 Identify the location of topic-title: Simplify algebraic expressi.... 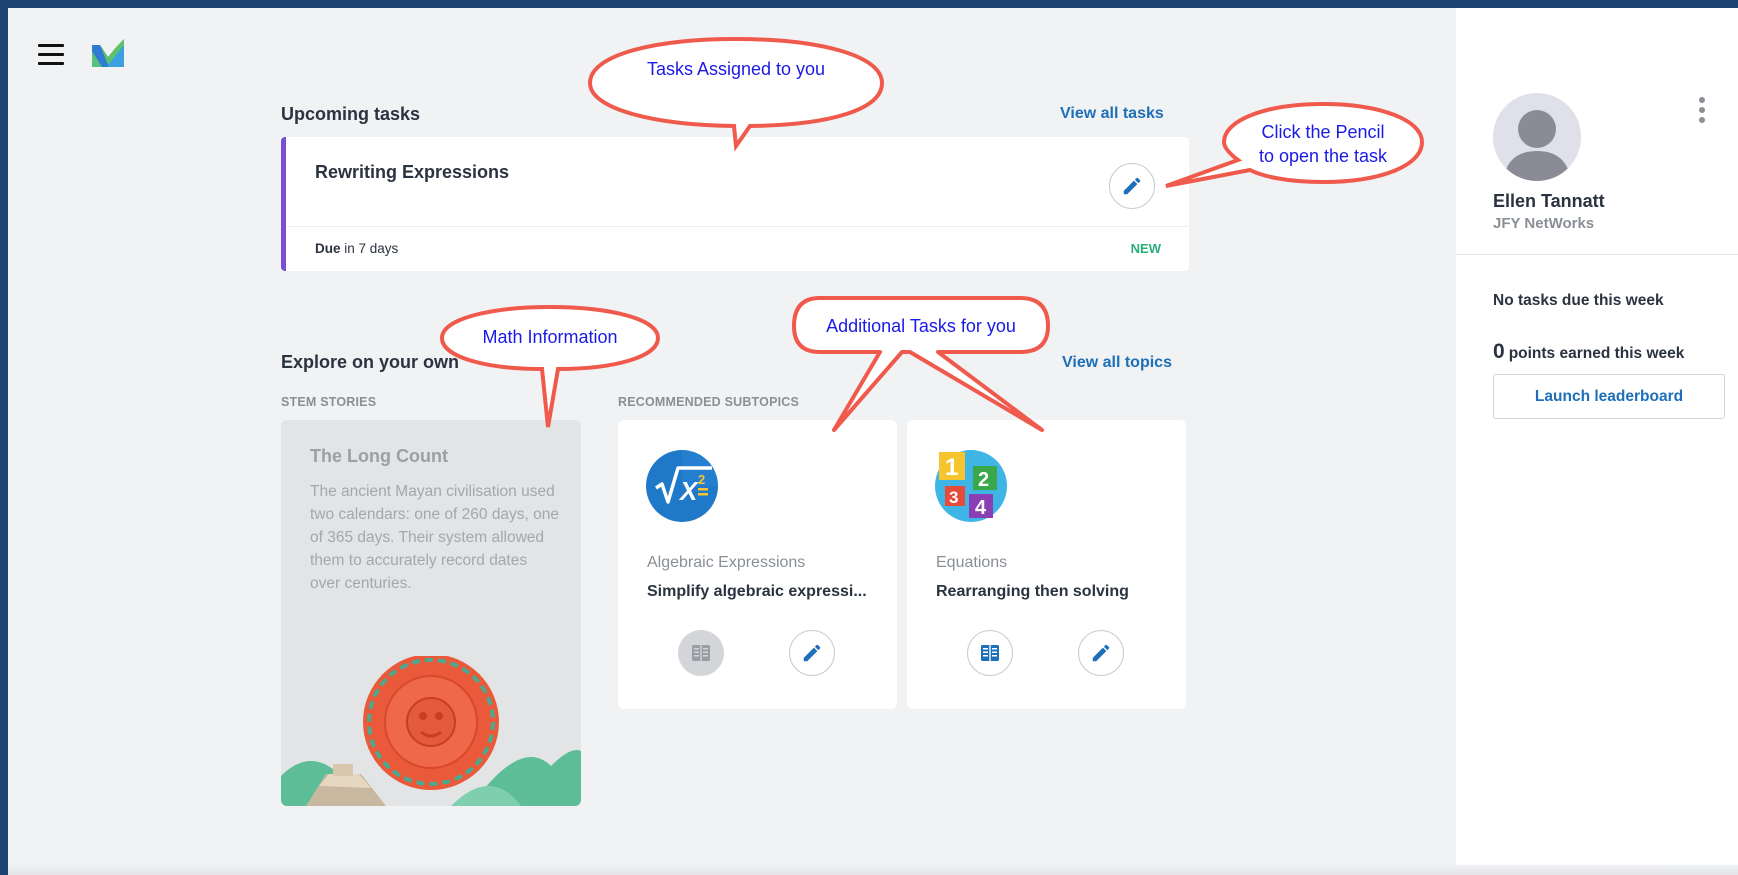
(757, 591).